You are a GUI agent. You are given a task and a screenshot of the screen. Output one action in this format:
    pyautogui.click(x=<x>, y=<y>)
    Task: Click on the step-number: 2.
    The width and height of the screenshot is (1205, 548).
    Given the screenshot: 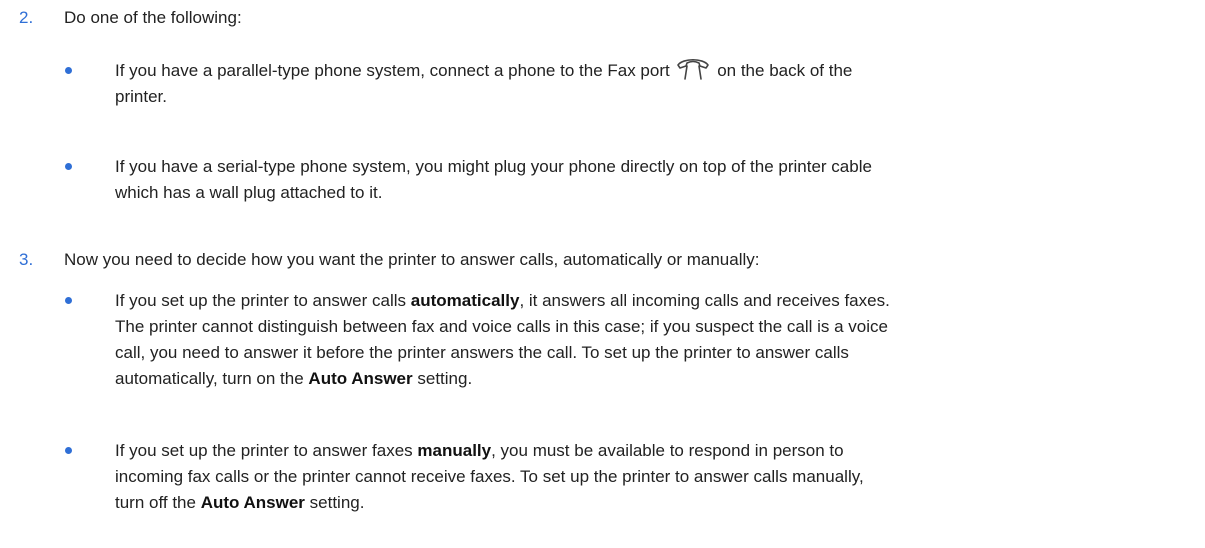 What is the action you would take?
    pyautogui.click(x=26, y=17)
    